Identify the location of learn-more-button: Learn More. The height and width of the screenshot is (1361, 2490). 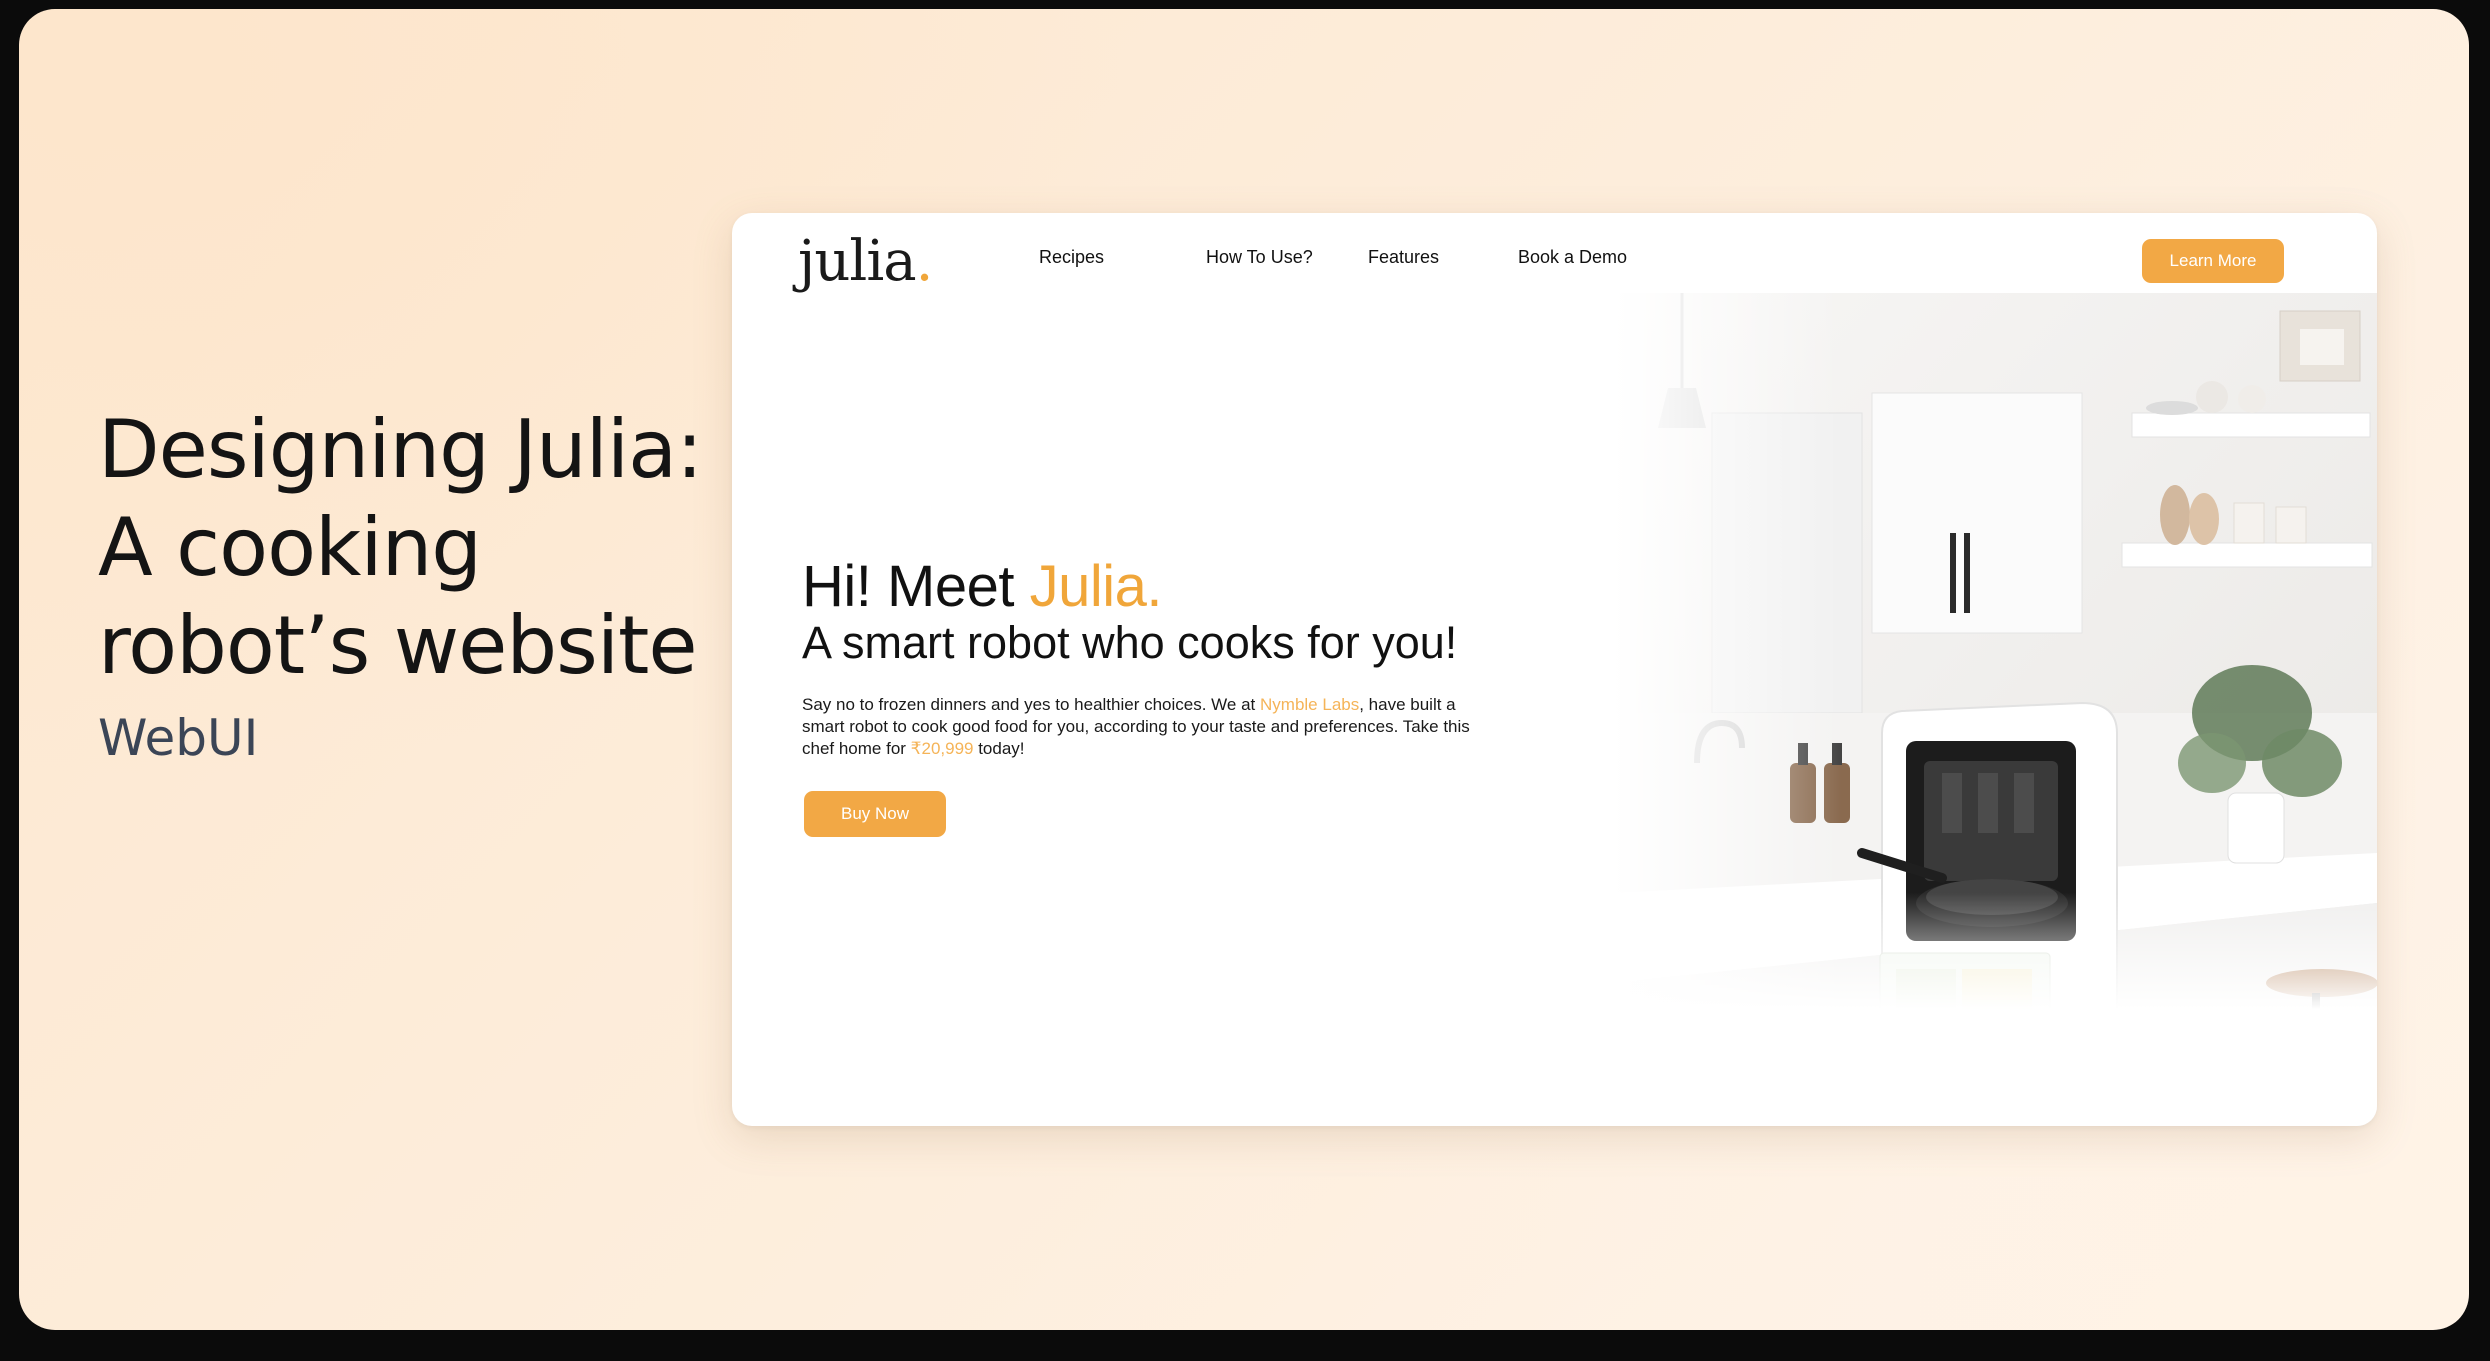
(2213, 261).